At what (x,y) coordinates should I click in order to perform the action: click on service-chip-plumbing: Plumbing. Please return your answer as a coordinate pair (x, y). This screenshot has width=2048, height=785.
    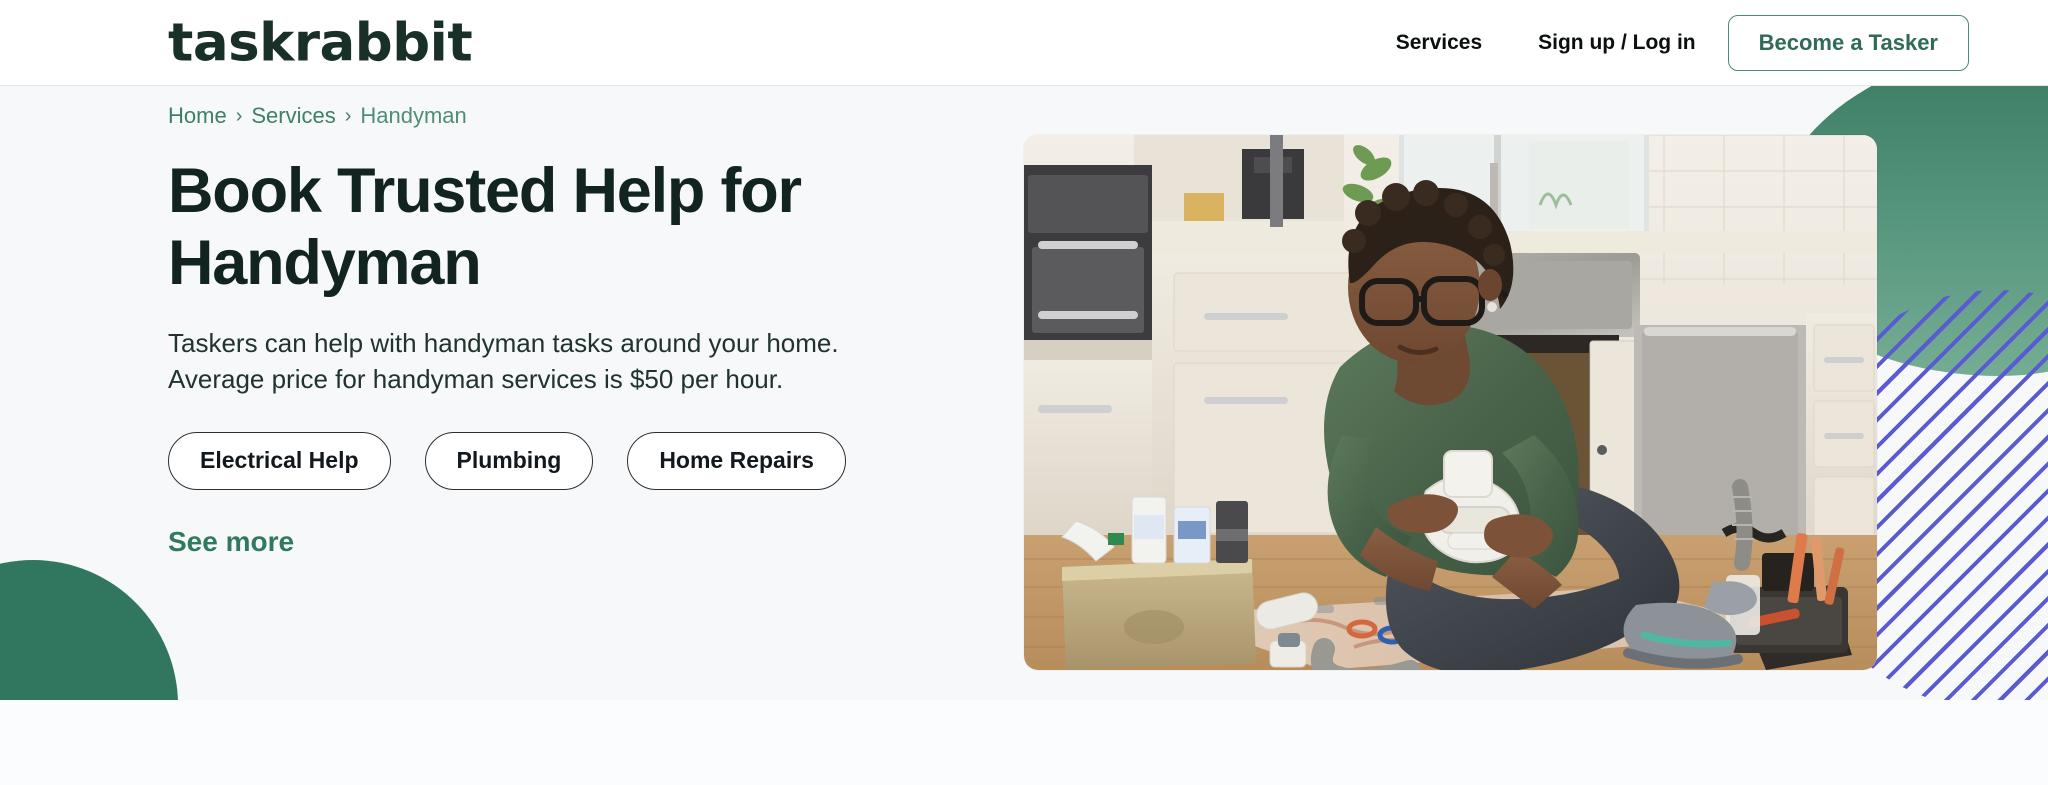
    Looking at the image, I should click on (509, 460).